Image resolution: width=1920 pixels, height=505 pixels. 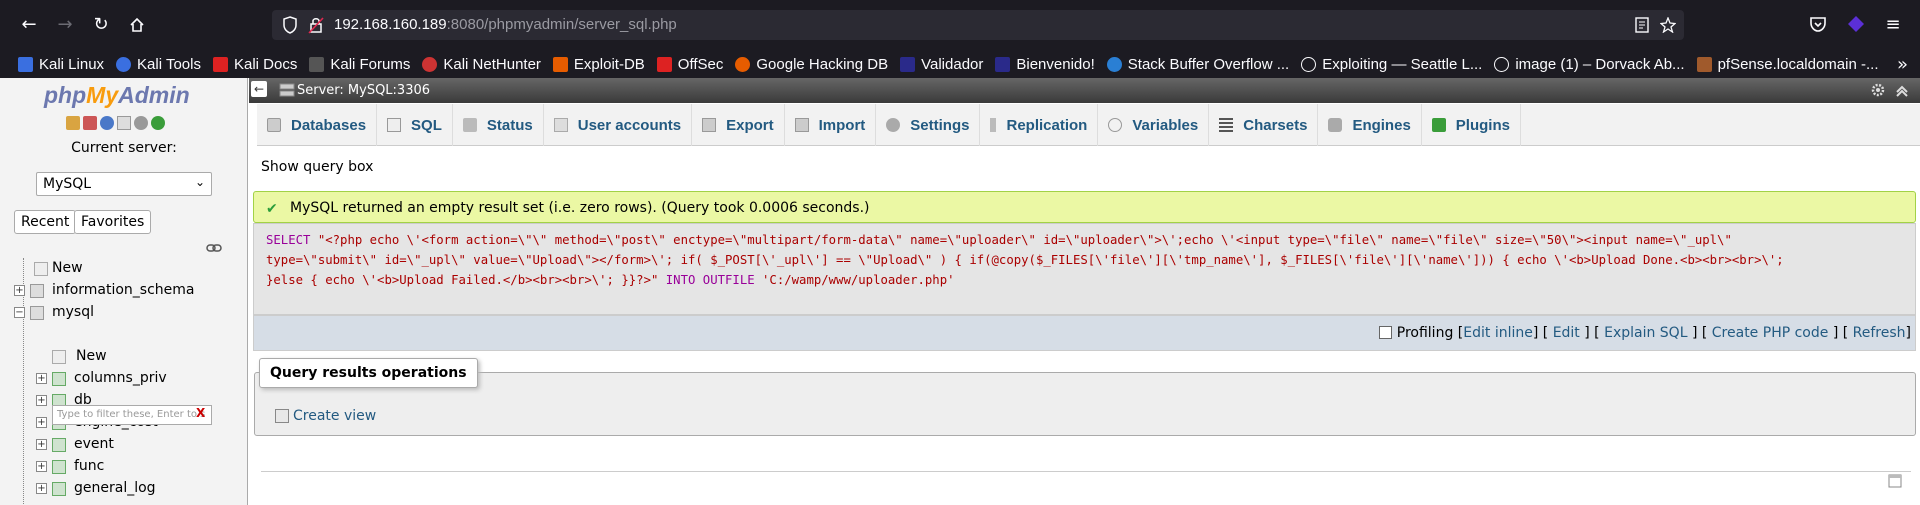 I want to click on collapse-top-icon, so click(x=1902, y=90).